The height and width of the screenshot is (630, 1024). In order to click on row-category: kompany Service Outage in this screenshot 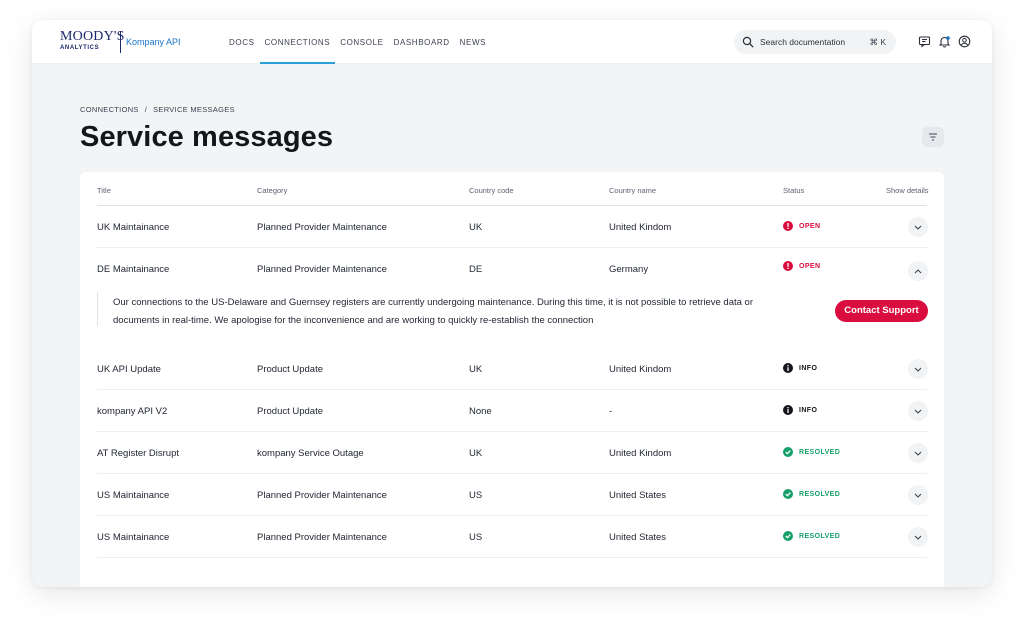, I will do `click(310, 453)`.